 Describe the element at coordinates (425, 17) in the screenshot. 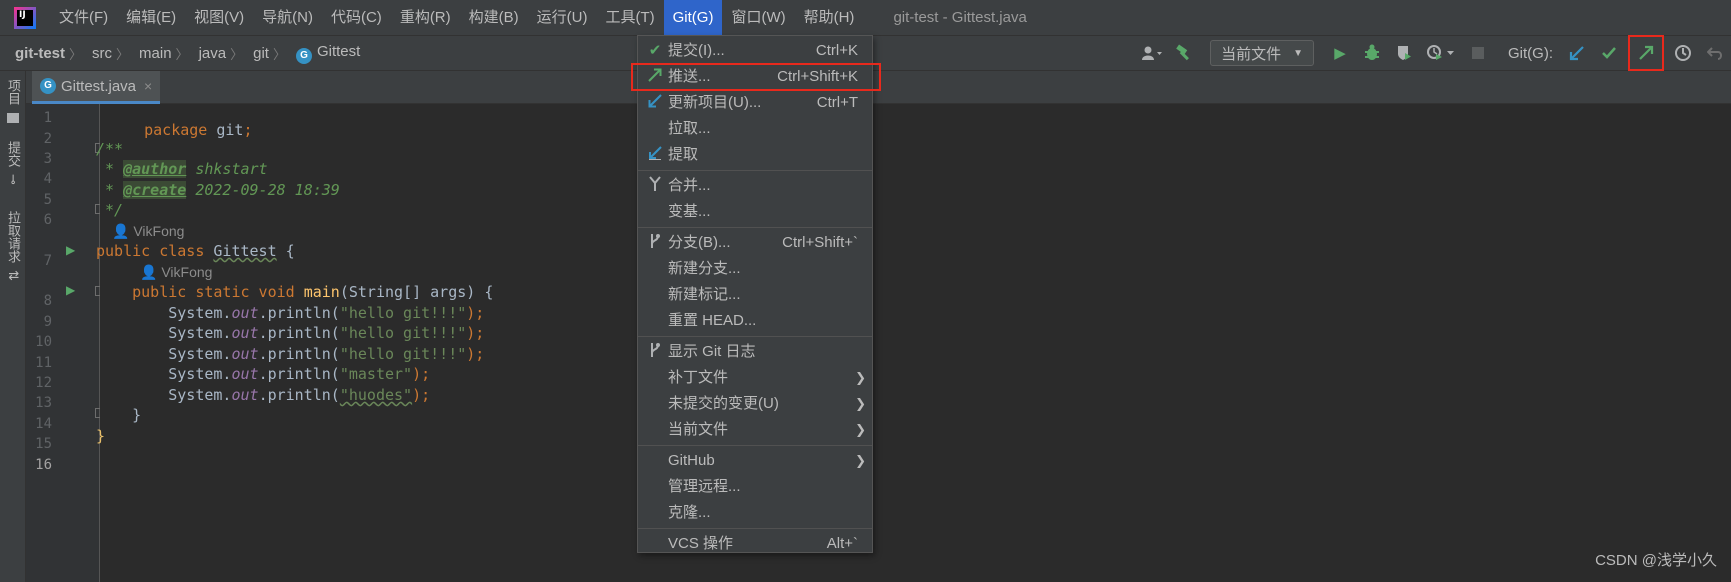

I see `menu-refactor: 重构(R)` at that location.